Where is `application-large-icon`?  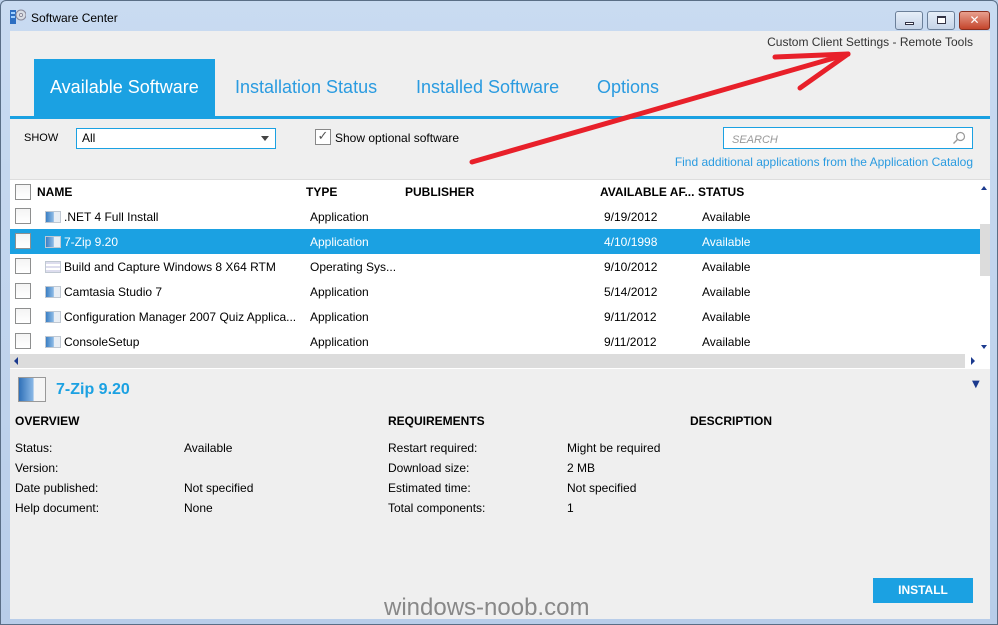 application-large-icon is located at coordinates (32, 389).